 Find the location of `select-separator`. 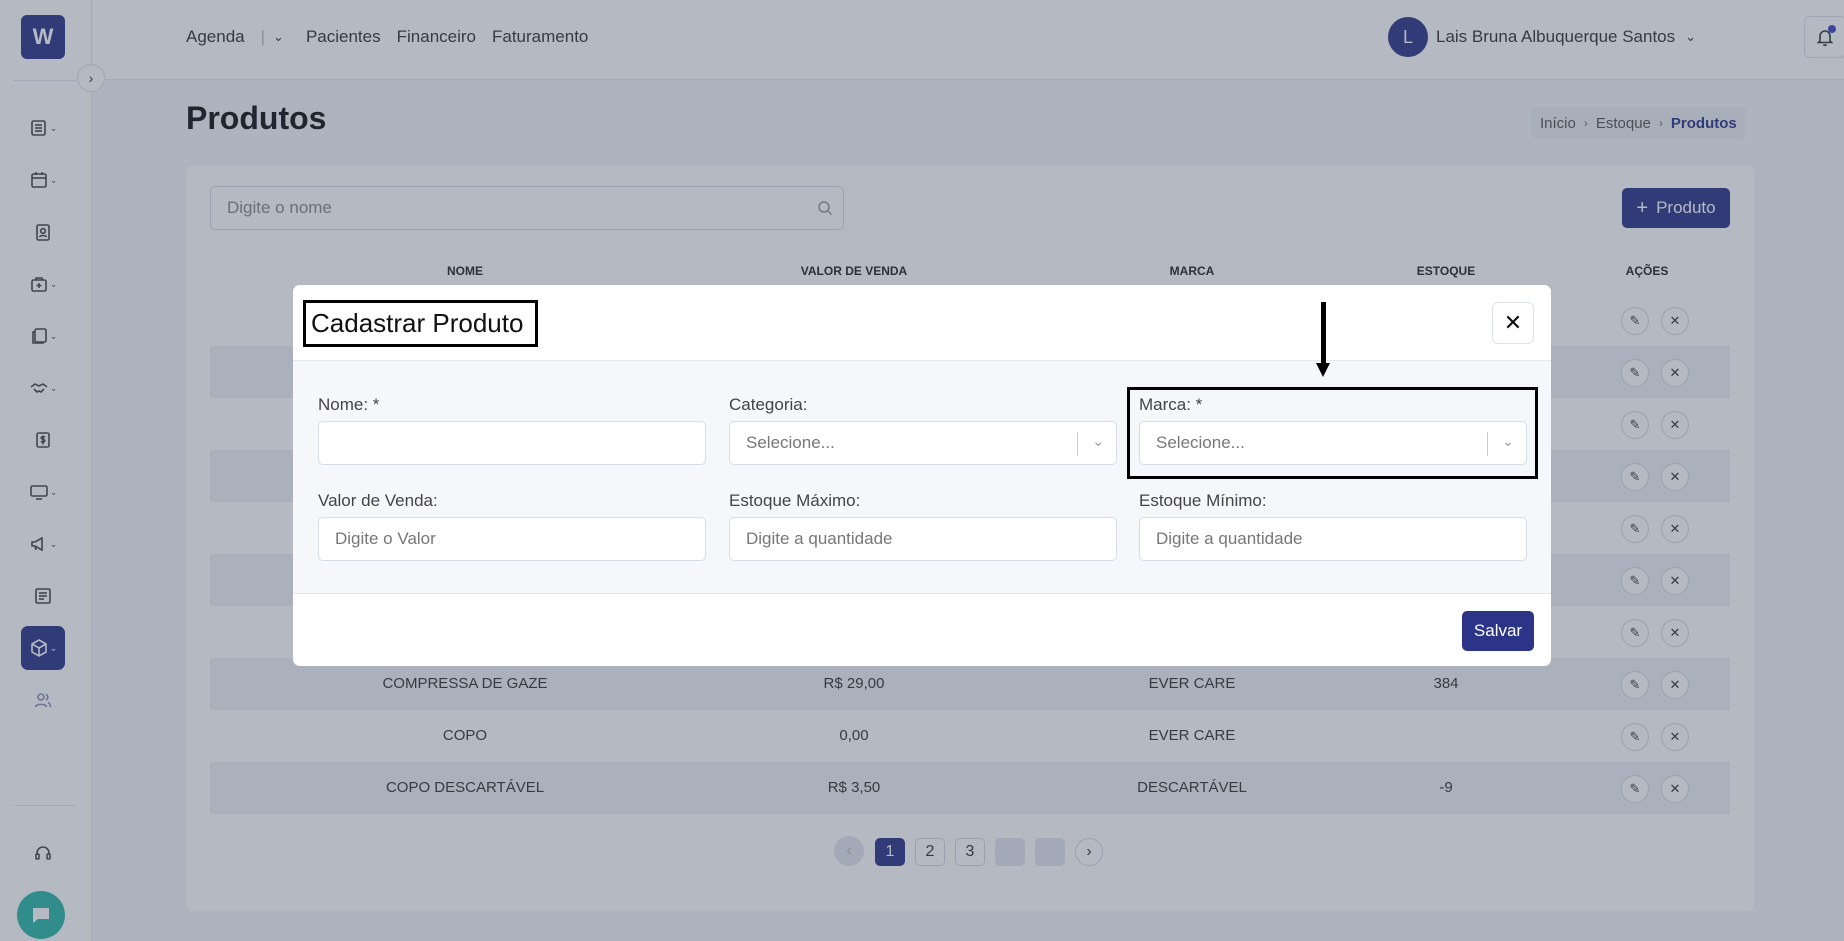

select-separator is located at coordinates (1077, 444).